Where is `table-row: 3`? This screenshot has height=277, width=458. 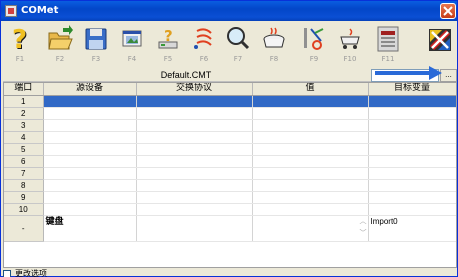
table-row: 3 is located at coordinates (230, 125).